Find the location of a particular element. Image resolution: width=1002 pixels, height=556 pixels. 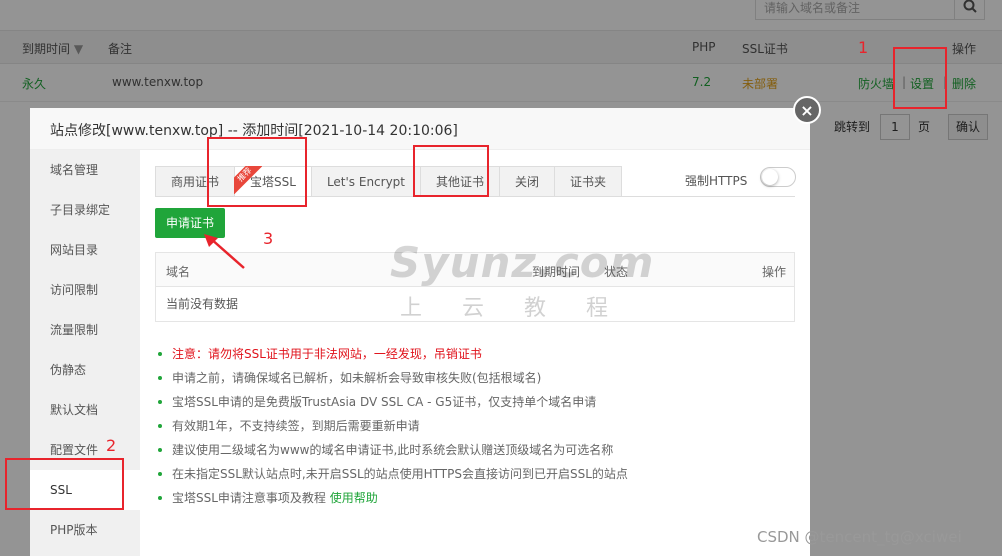

sidebar-item-rewrite: 伪静态 is located at coordinates (85, 370).